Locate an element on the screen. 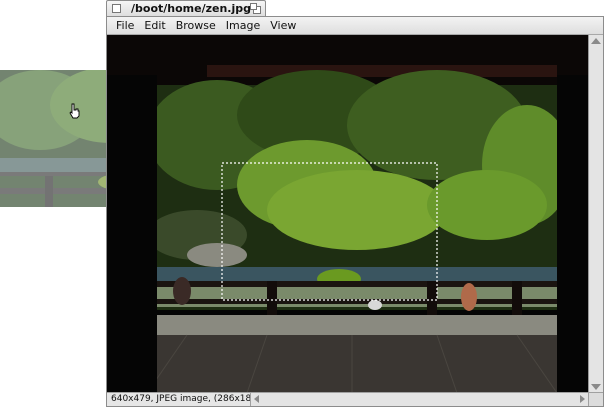 This screenshot has height=407, width=604. scroll-right-icon is located at coordinates (582, 399).